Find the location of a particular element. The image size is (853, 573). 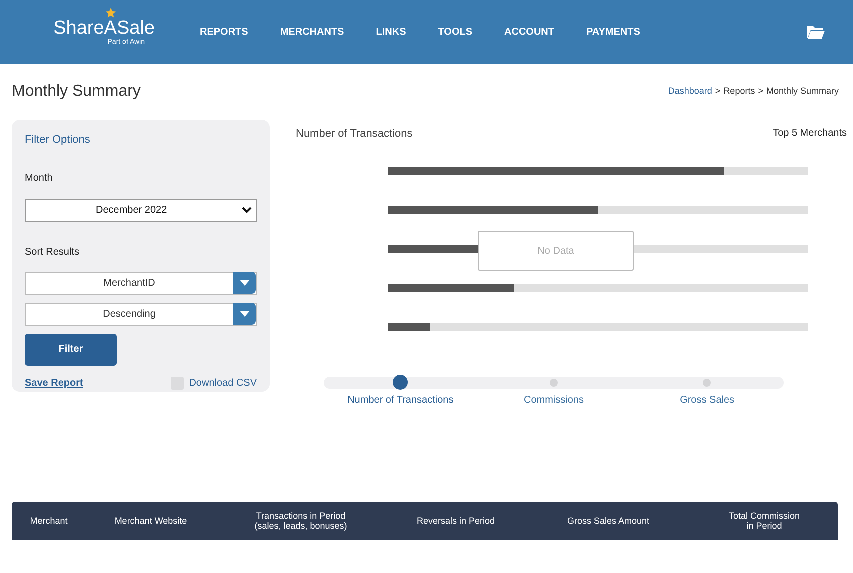

step-label: Number of Transactions is located at coordinates (401, 400).